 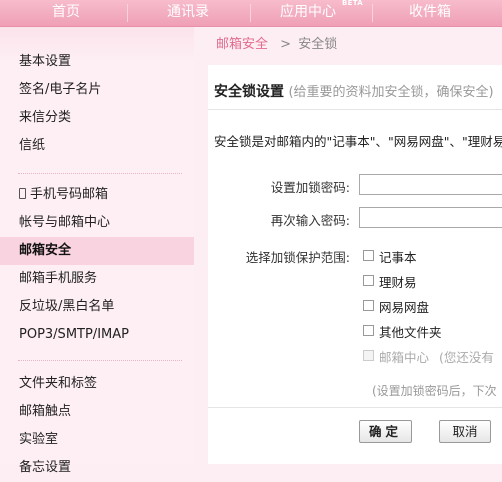 What do you see at coordinates (404, 307) in the screenshot?
I see `netdisk-label: 网易网盘` at bounding box center [404, 307].